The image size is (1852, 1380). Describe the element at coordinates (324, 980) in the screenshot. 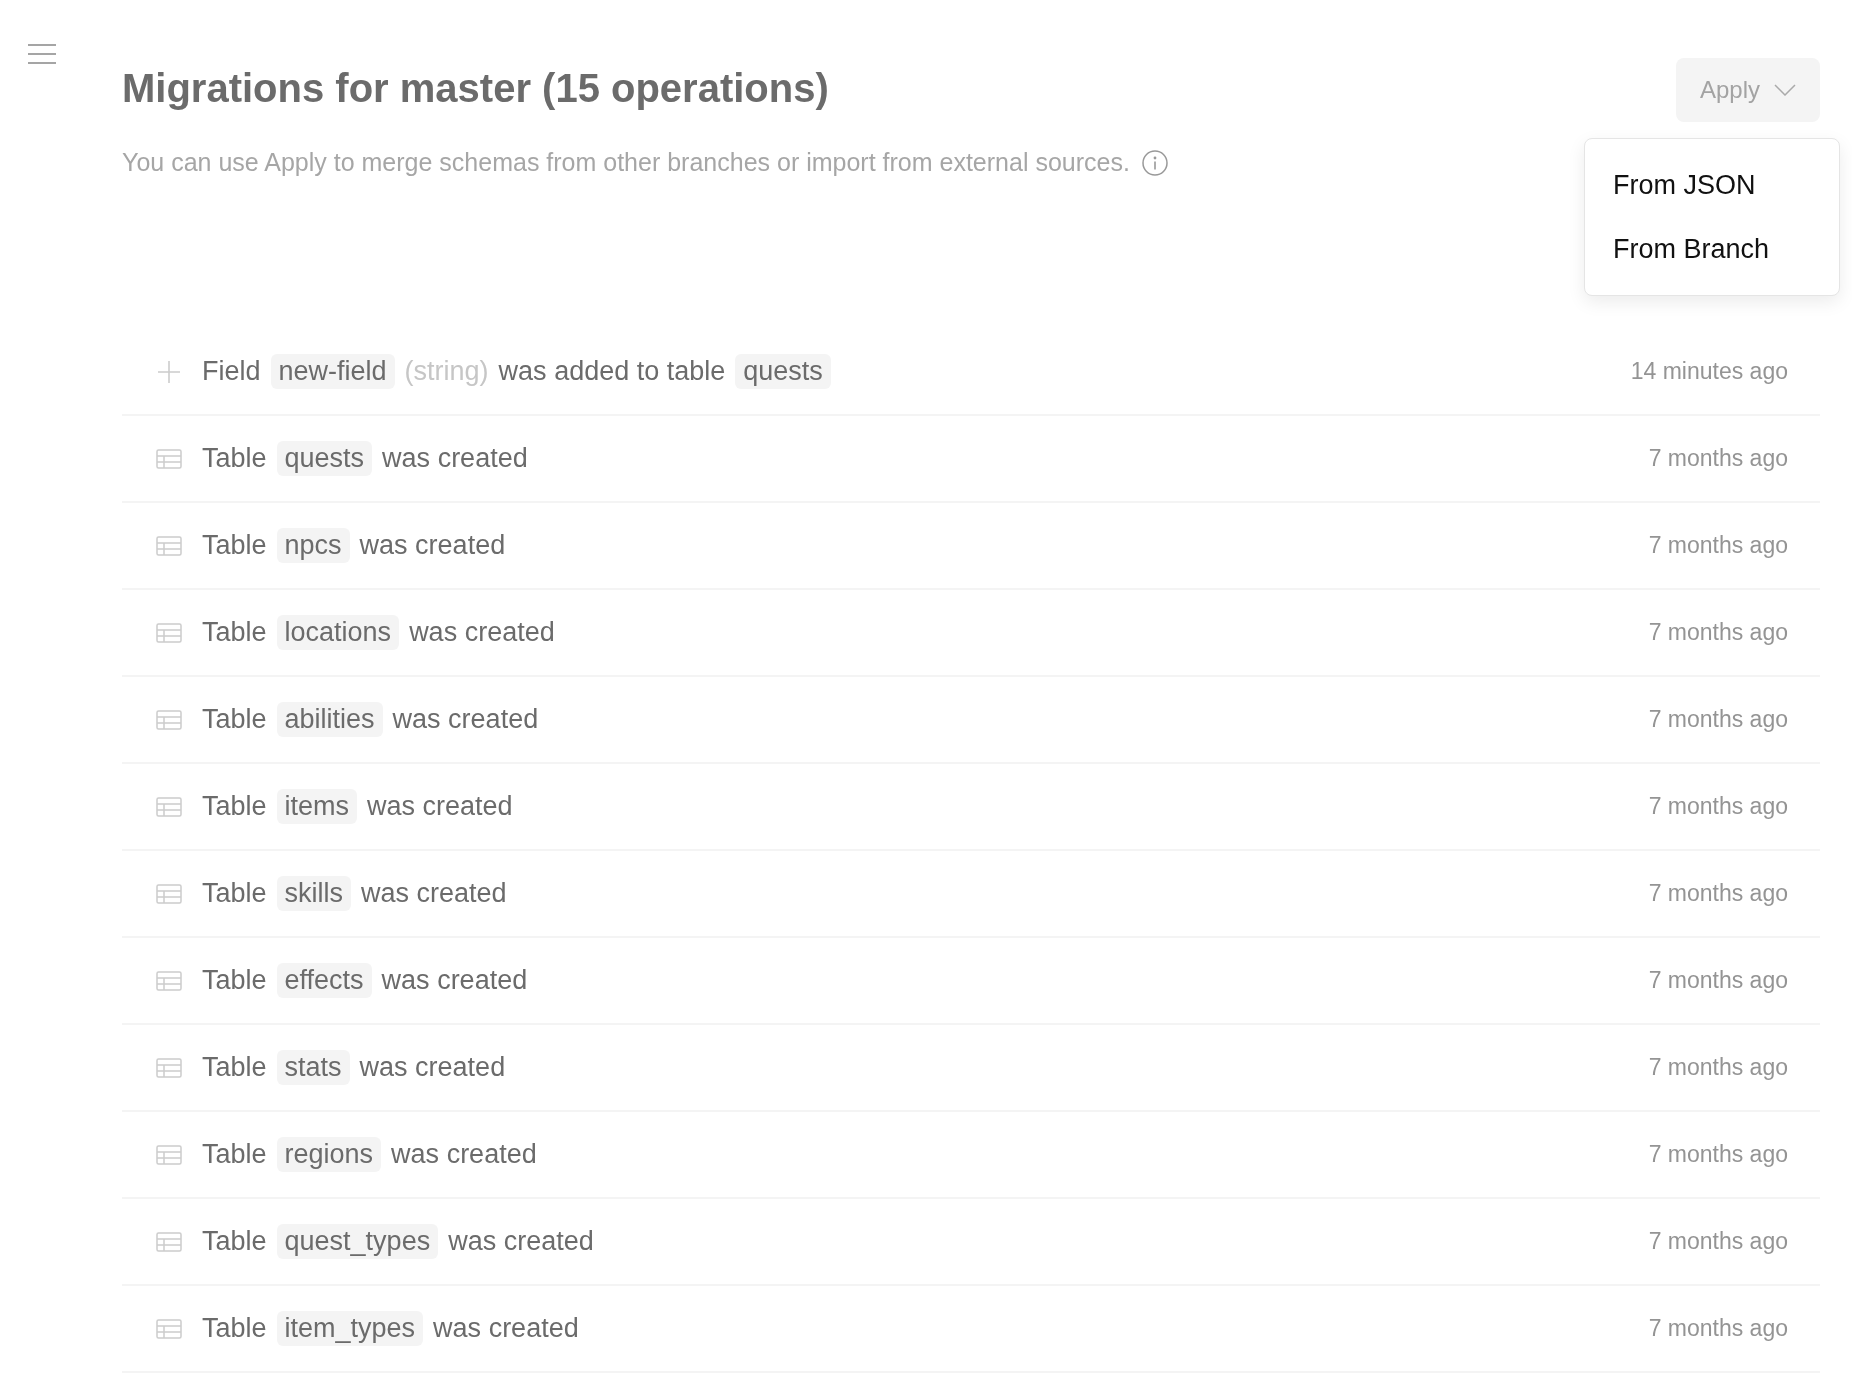

I see `name-chip: effects` at that location.